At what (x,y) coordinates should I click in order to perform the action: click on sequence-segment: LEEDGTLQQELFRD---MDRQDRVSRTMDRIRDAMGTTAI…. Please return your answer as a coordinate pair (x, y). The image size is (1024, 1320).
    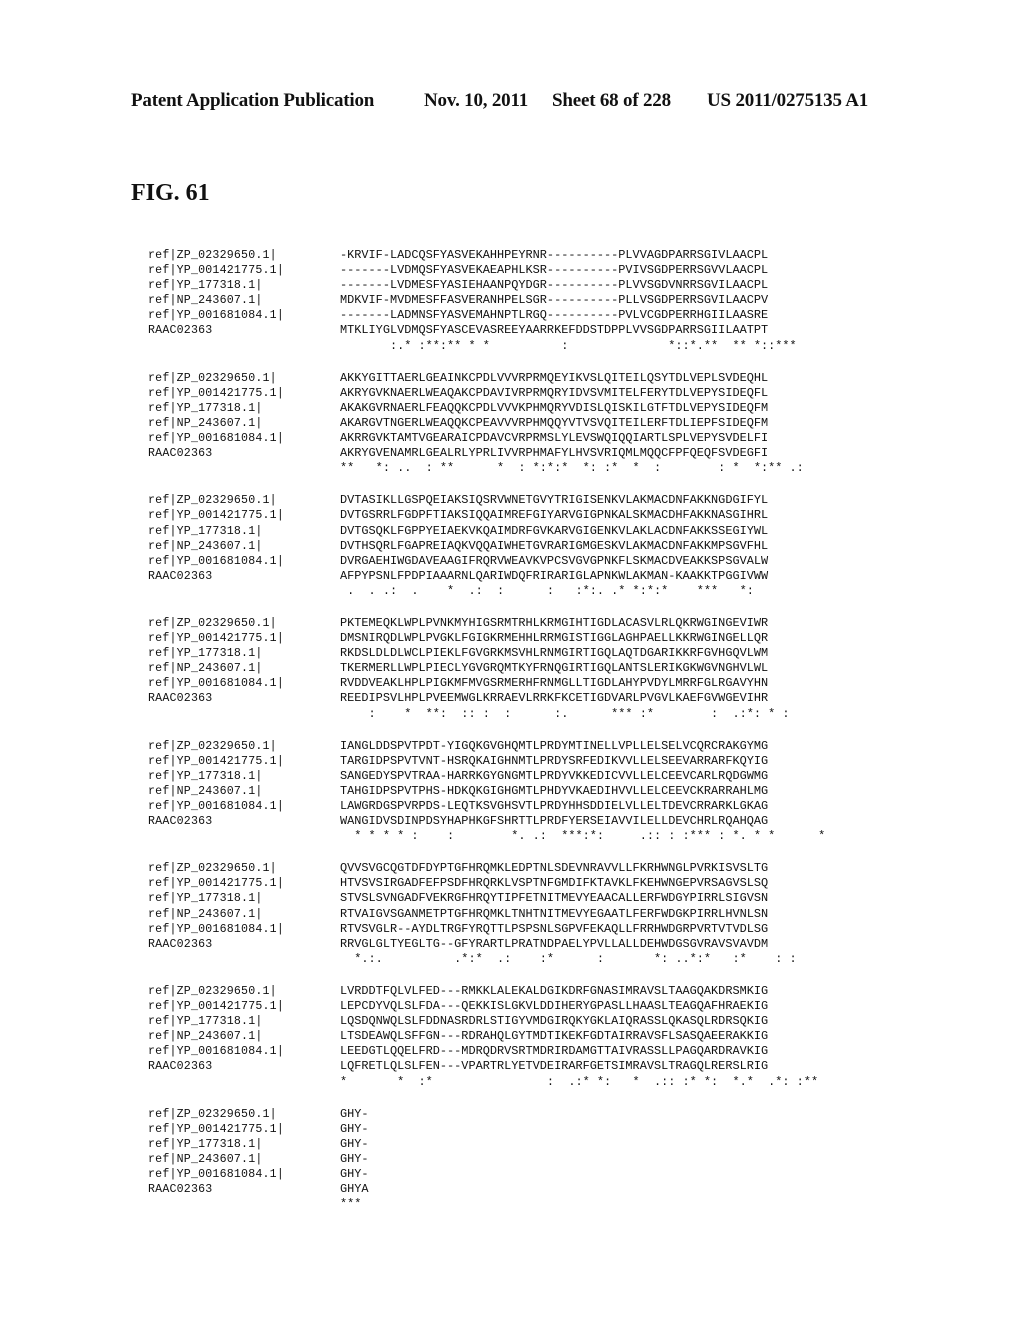
    Looking at the image, I should click on (554, 1051).